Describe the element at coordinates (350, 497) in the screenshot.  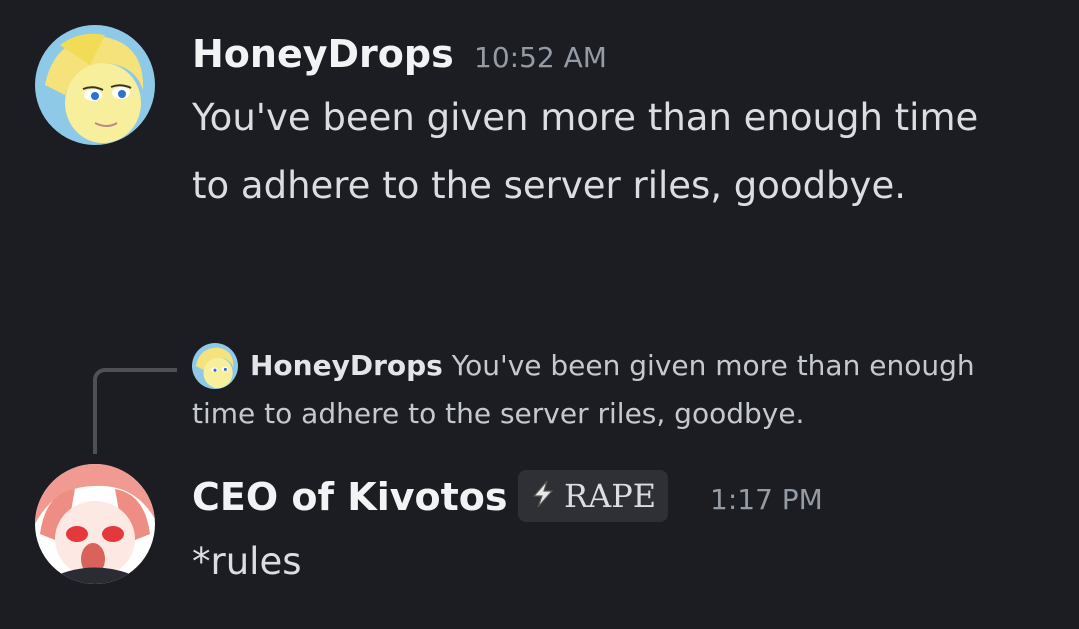
I see `message-author: CEO of Kivotos` at that location.